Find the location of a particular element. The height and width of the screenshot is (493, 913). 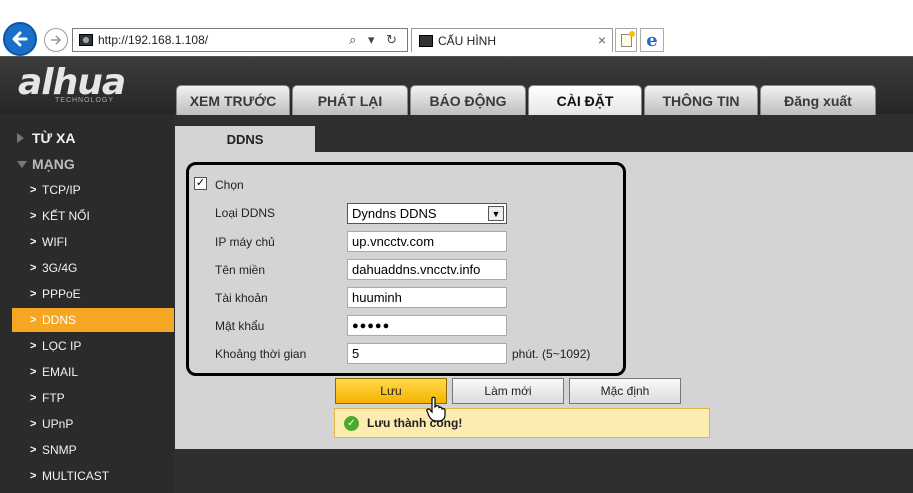

enable-checkbox: ✓ is located at coordinates (200, 183).